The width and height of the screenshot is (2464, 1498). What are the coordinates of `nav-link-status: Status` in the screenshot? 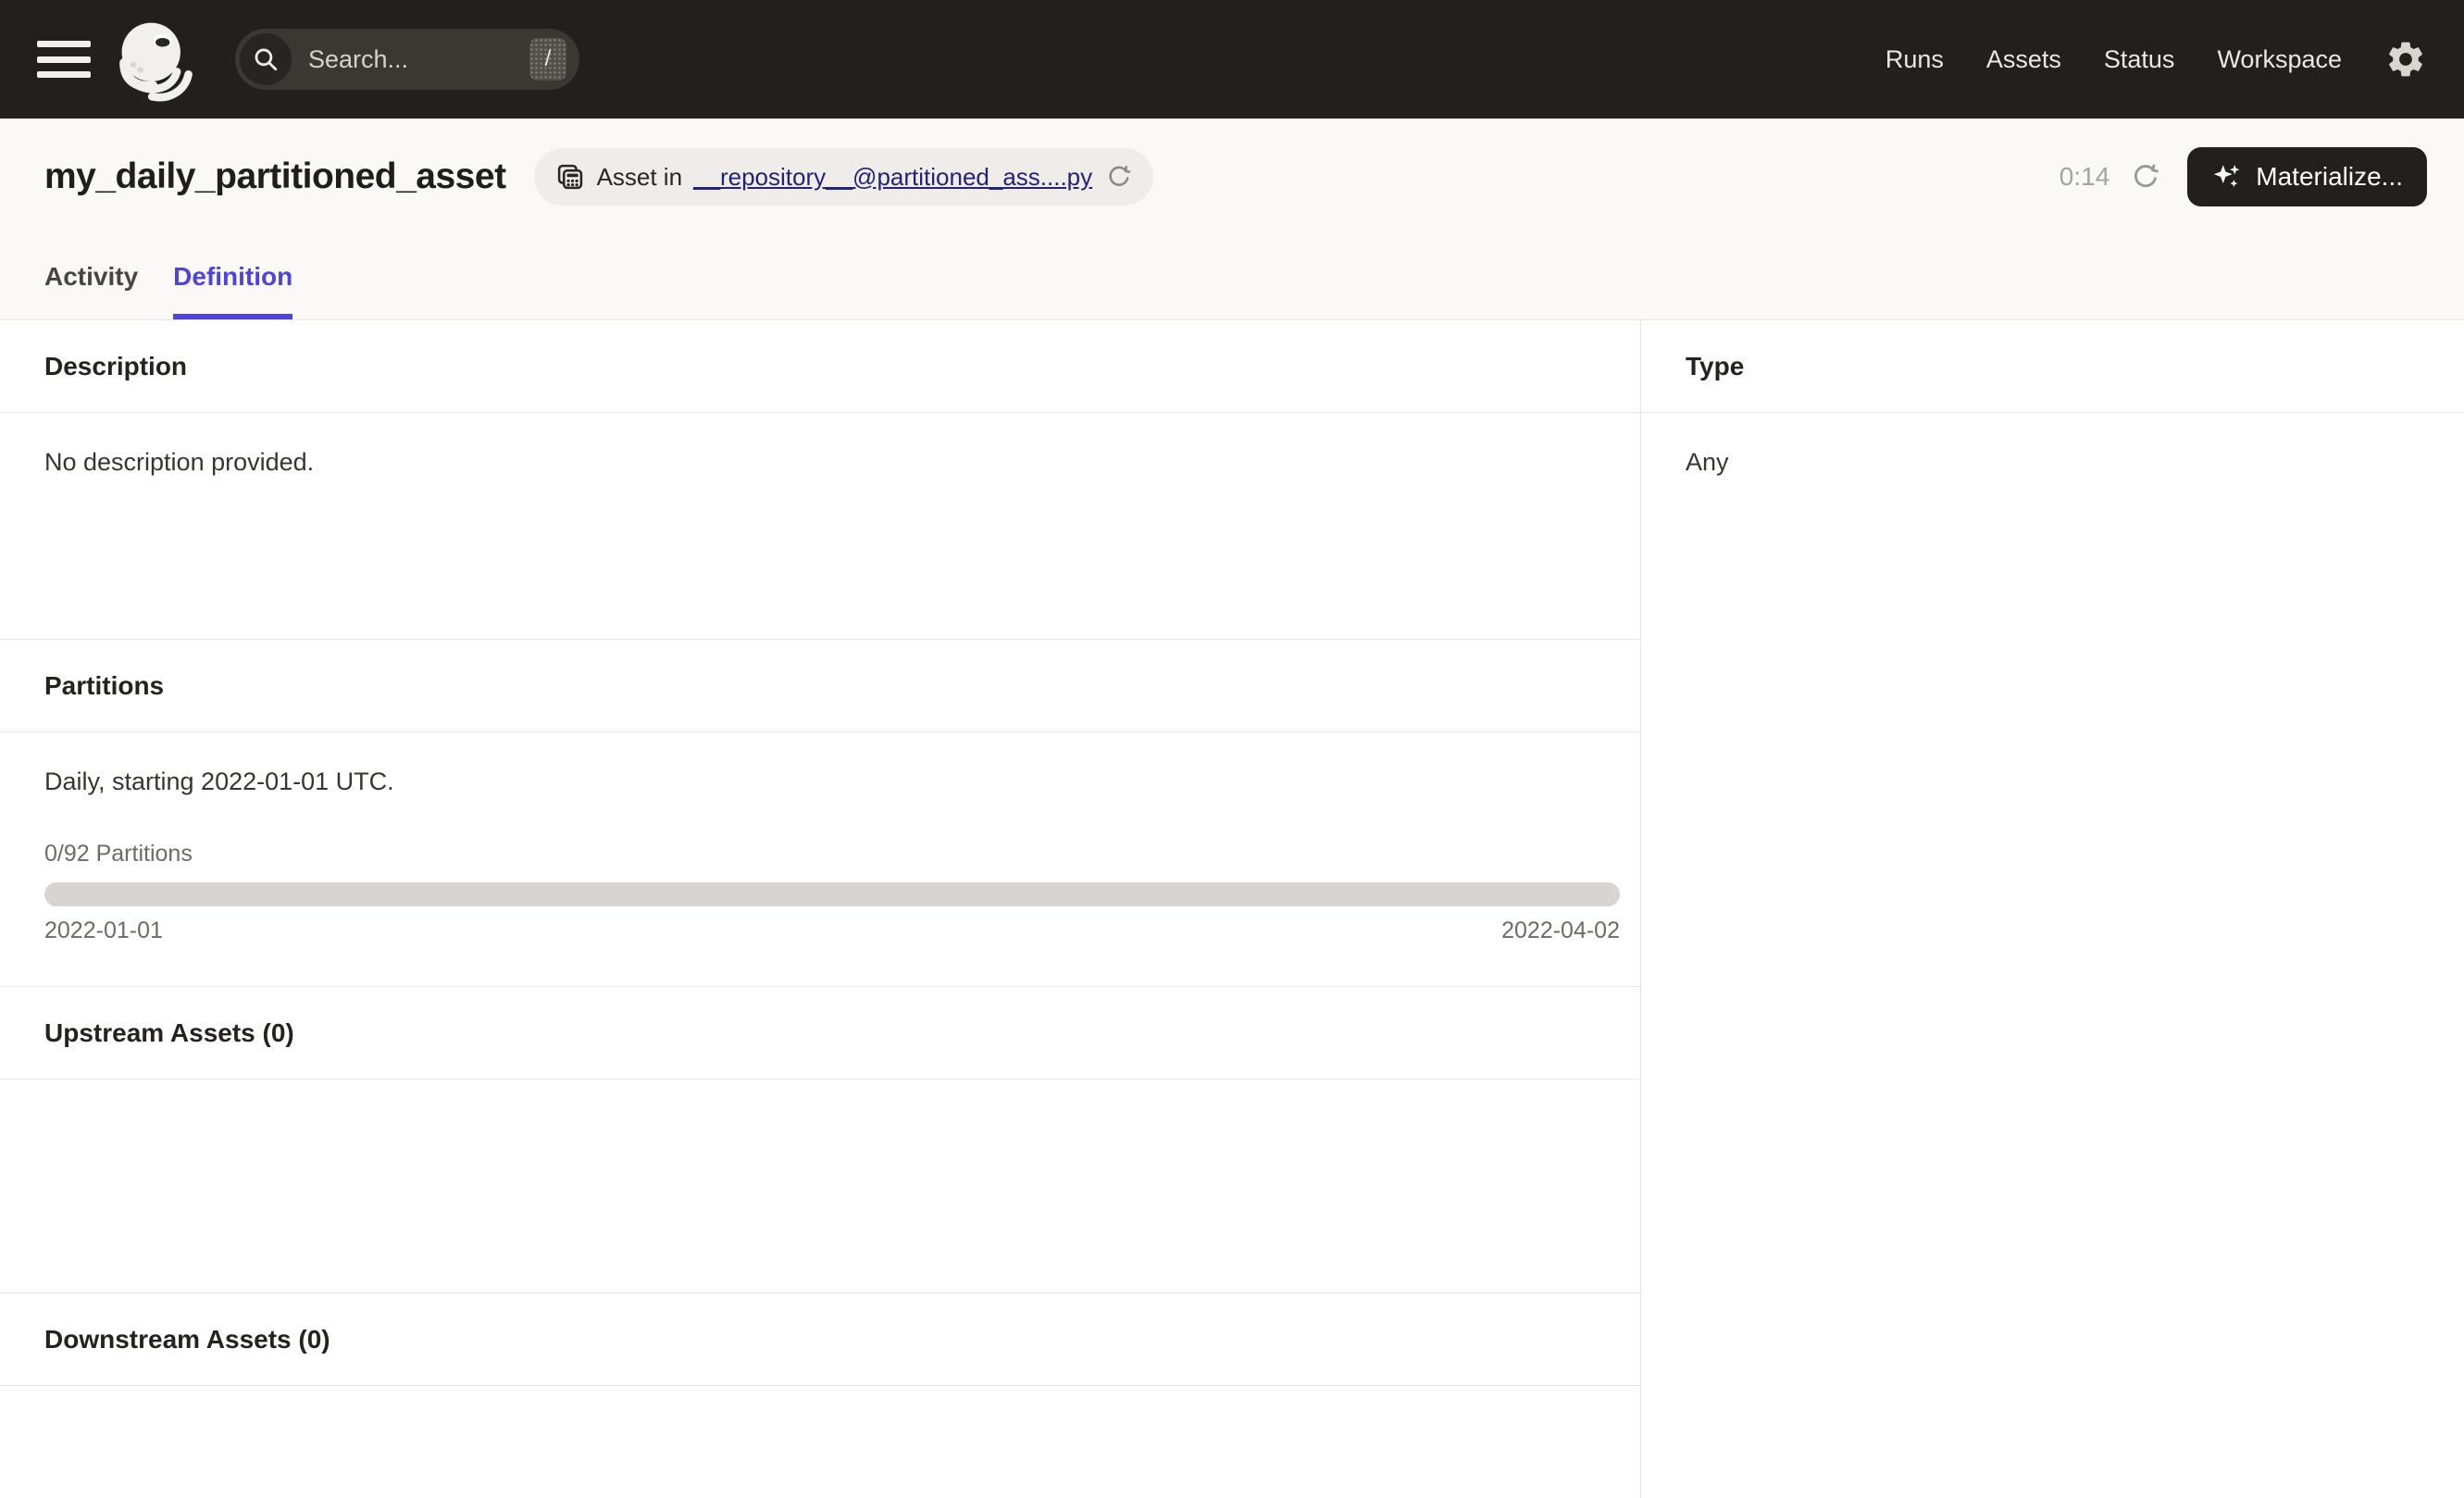 It's located at (2139, 59).